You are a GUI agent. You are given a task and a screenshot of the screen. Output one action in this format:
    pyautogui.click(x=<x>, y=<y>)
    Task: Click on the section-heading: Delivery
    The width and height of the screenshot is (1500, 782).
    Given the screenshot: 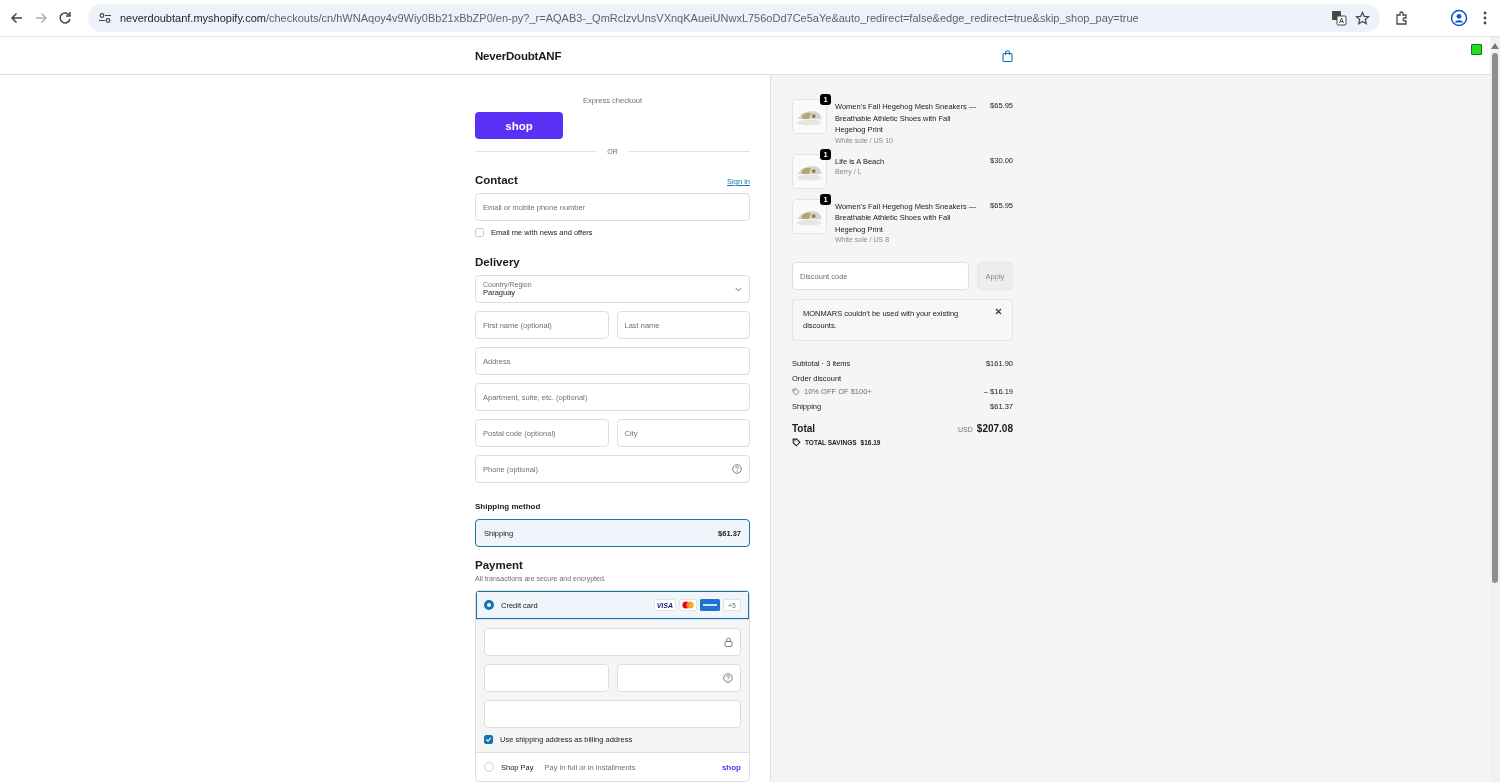 What is the action you would take?
    pyautogui.click(x=497, y=262)
    